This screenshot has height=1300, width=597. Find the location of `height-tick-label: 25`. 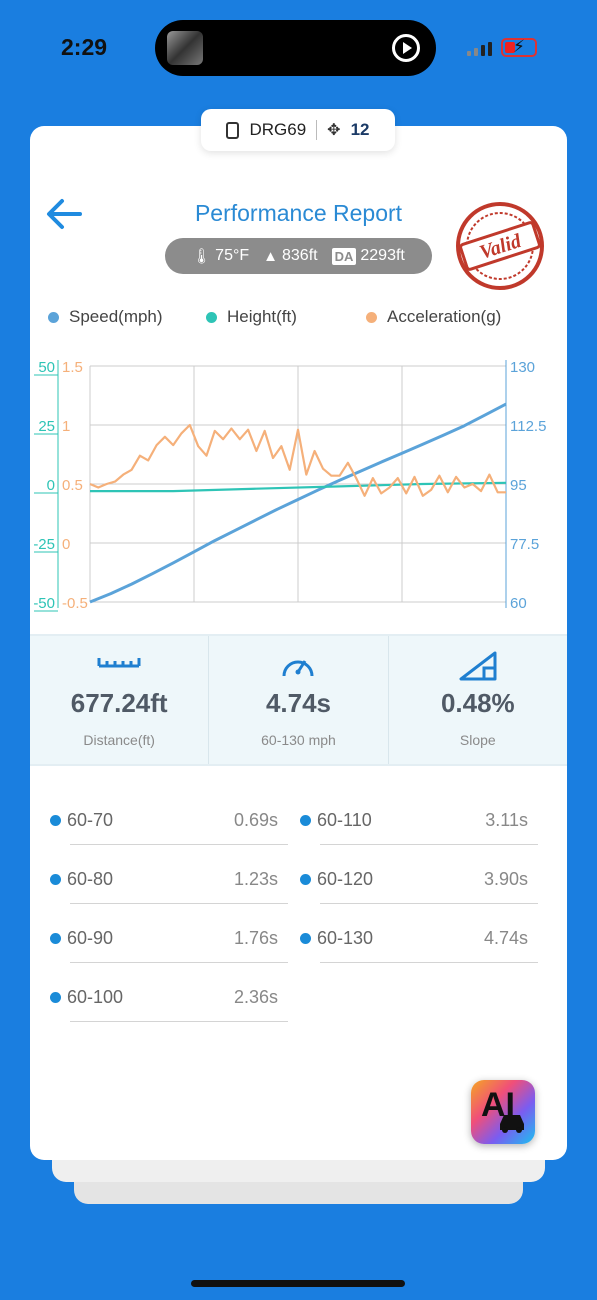

height-tick-label: 25 is located at coordinates (46, 426).